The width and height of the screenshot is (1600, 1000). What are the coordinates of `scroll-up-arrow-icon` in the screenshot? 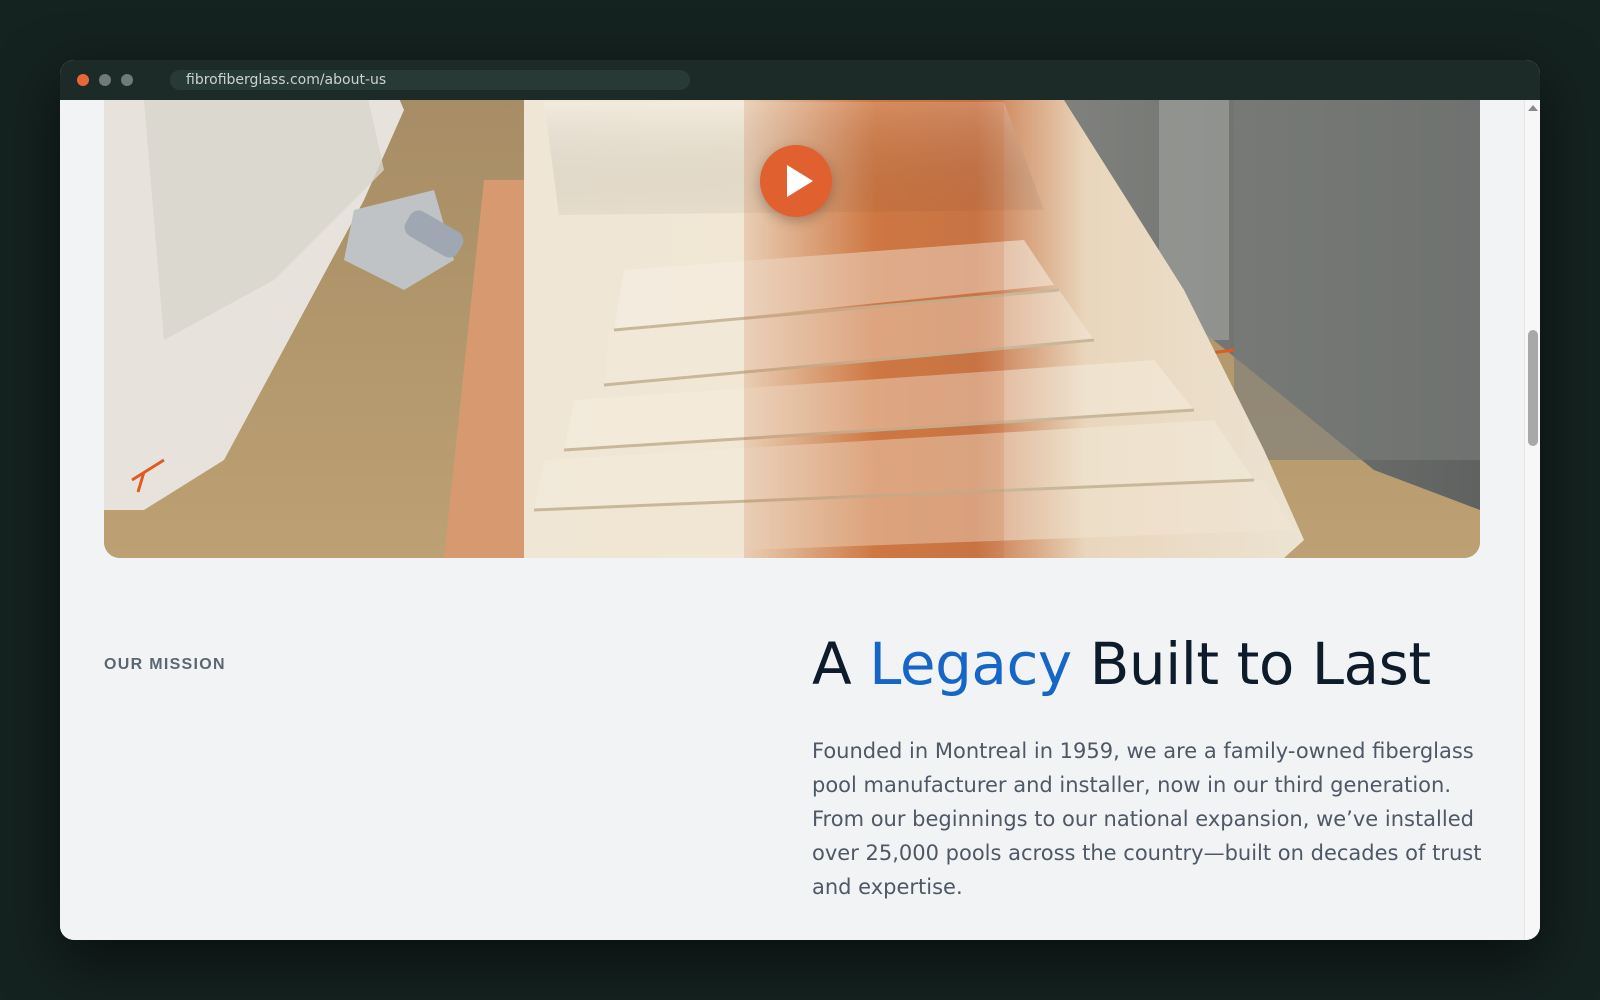 It's located at (1533, 108).